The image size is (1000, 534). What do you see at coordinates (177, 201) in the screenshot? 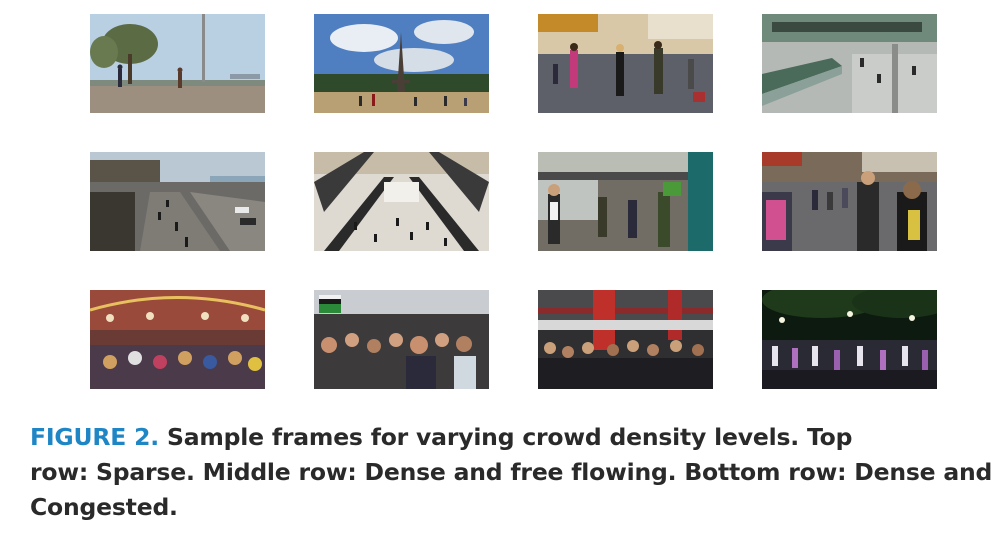
I see `frame-city-street-aerial` at bounding box center [177, 201].